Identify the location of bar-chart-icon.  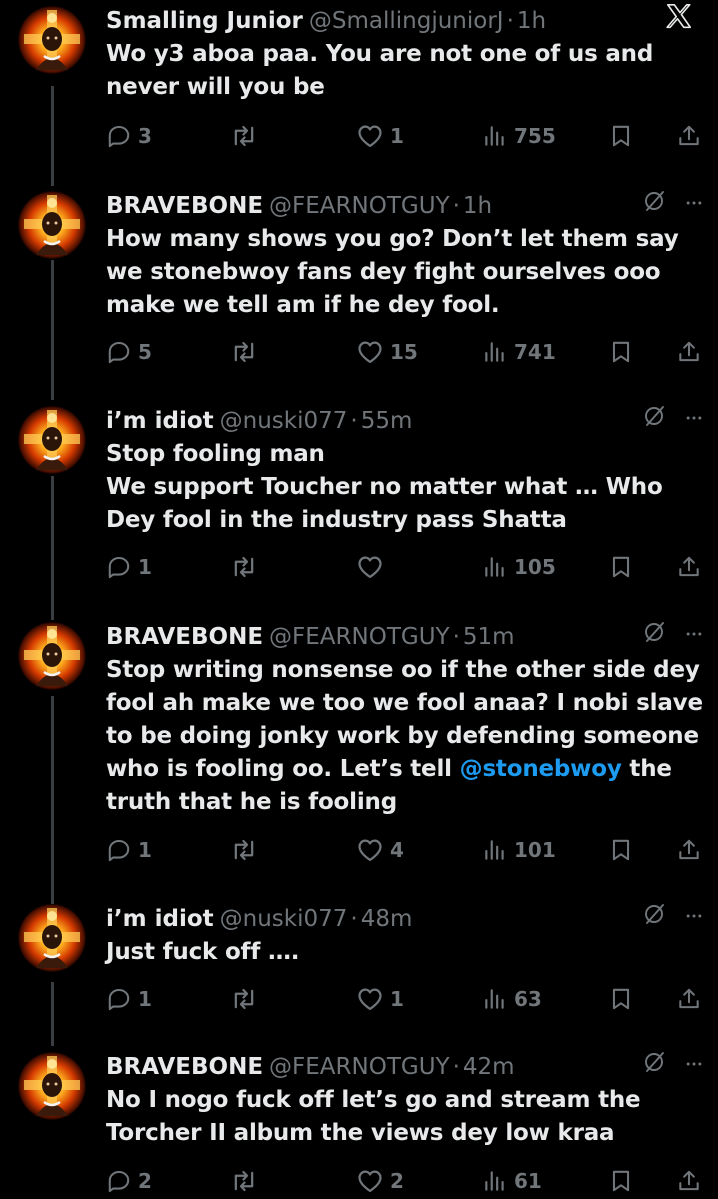
(495, 1181).